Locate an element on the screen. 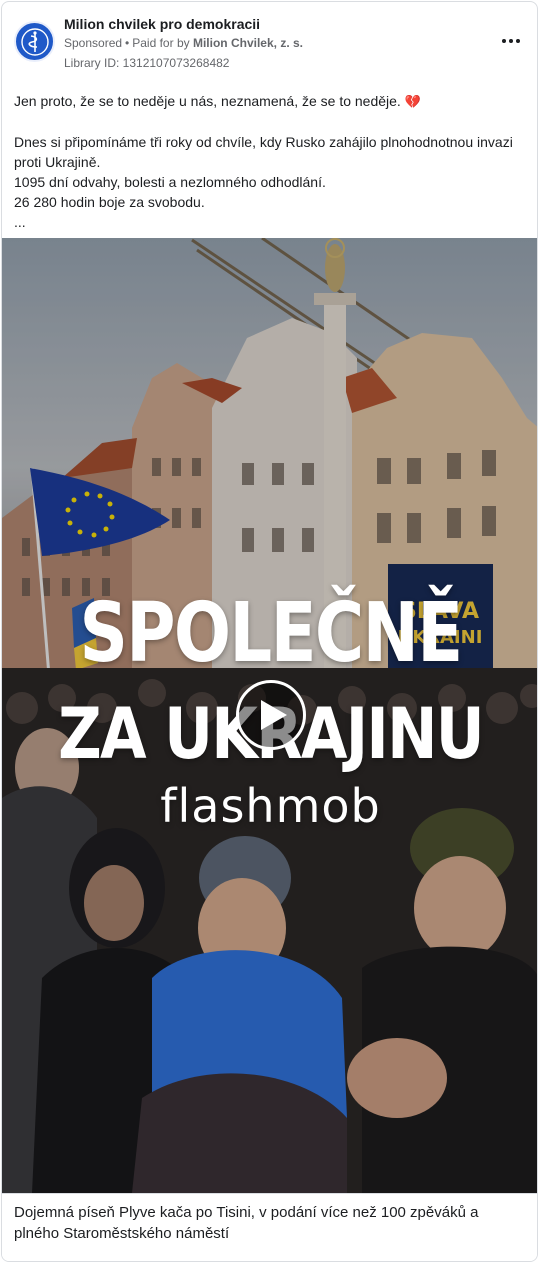 This screenshot has width=539, height=1265. more-horizontal-icon is located at coordinates (504, 41).